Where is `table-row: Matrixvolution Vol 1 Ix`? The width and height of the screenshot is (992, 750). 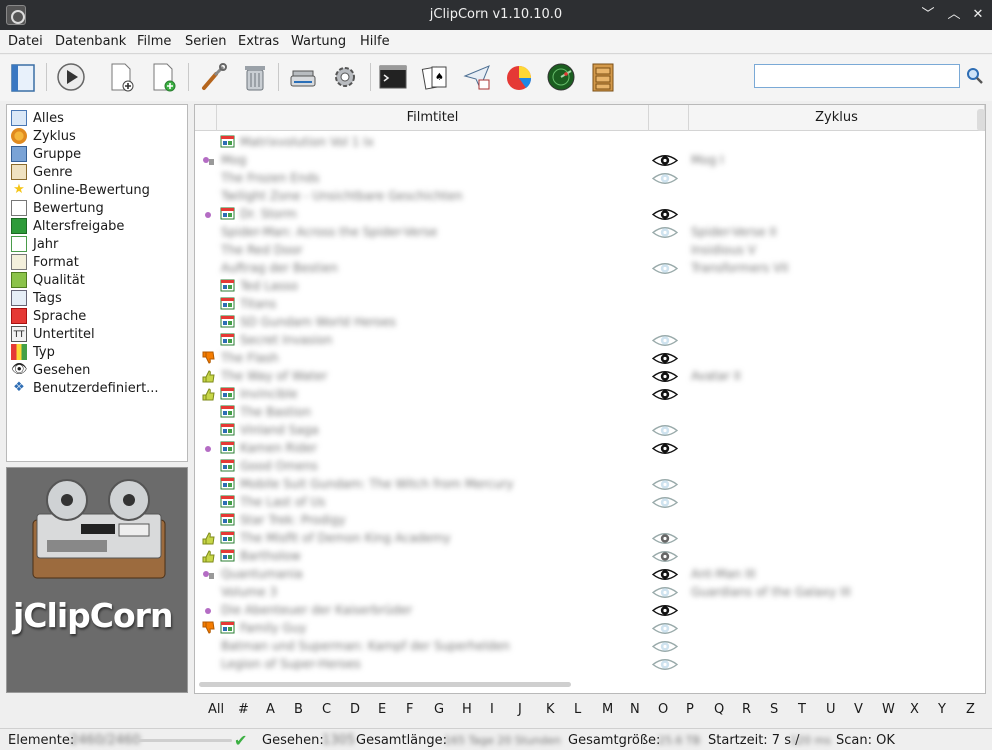 table-row: Matrixvolution Vol 1 Ix is located at coordinates (585, 142).